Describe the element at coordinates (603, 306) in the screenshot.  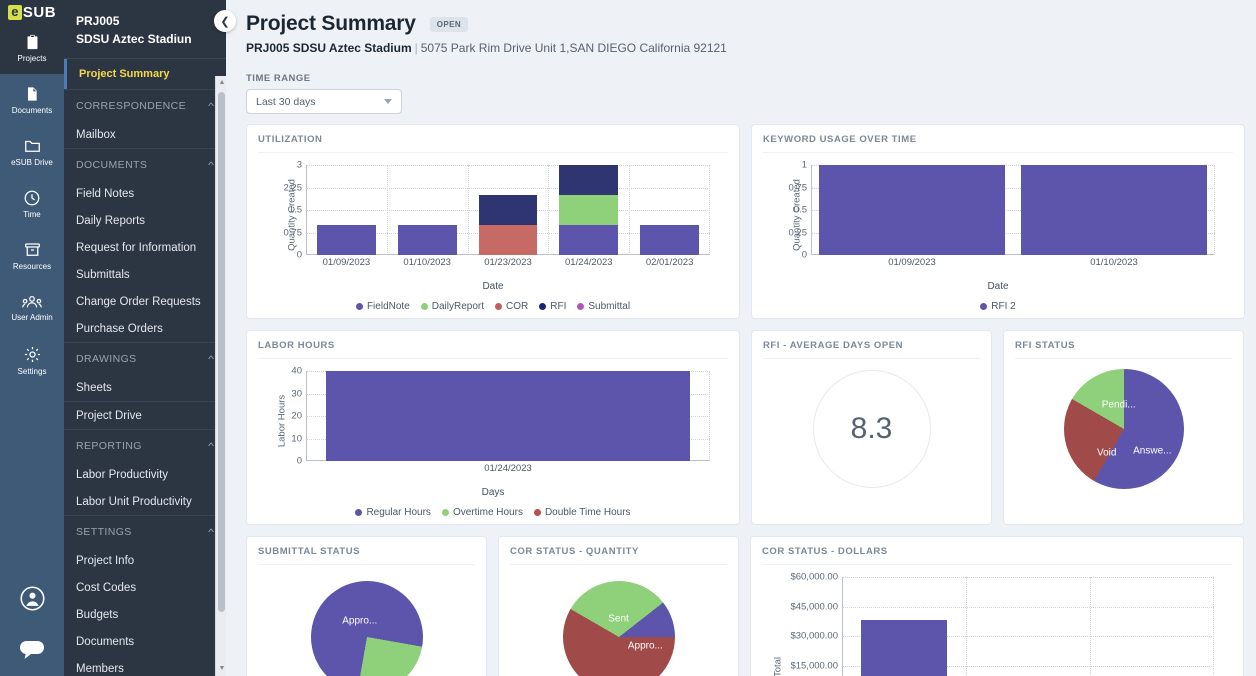
I see `legend-item: Submittal` at that location.